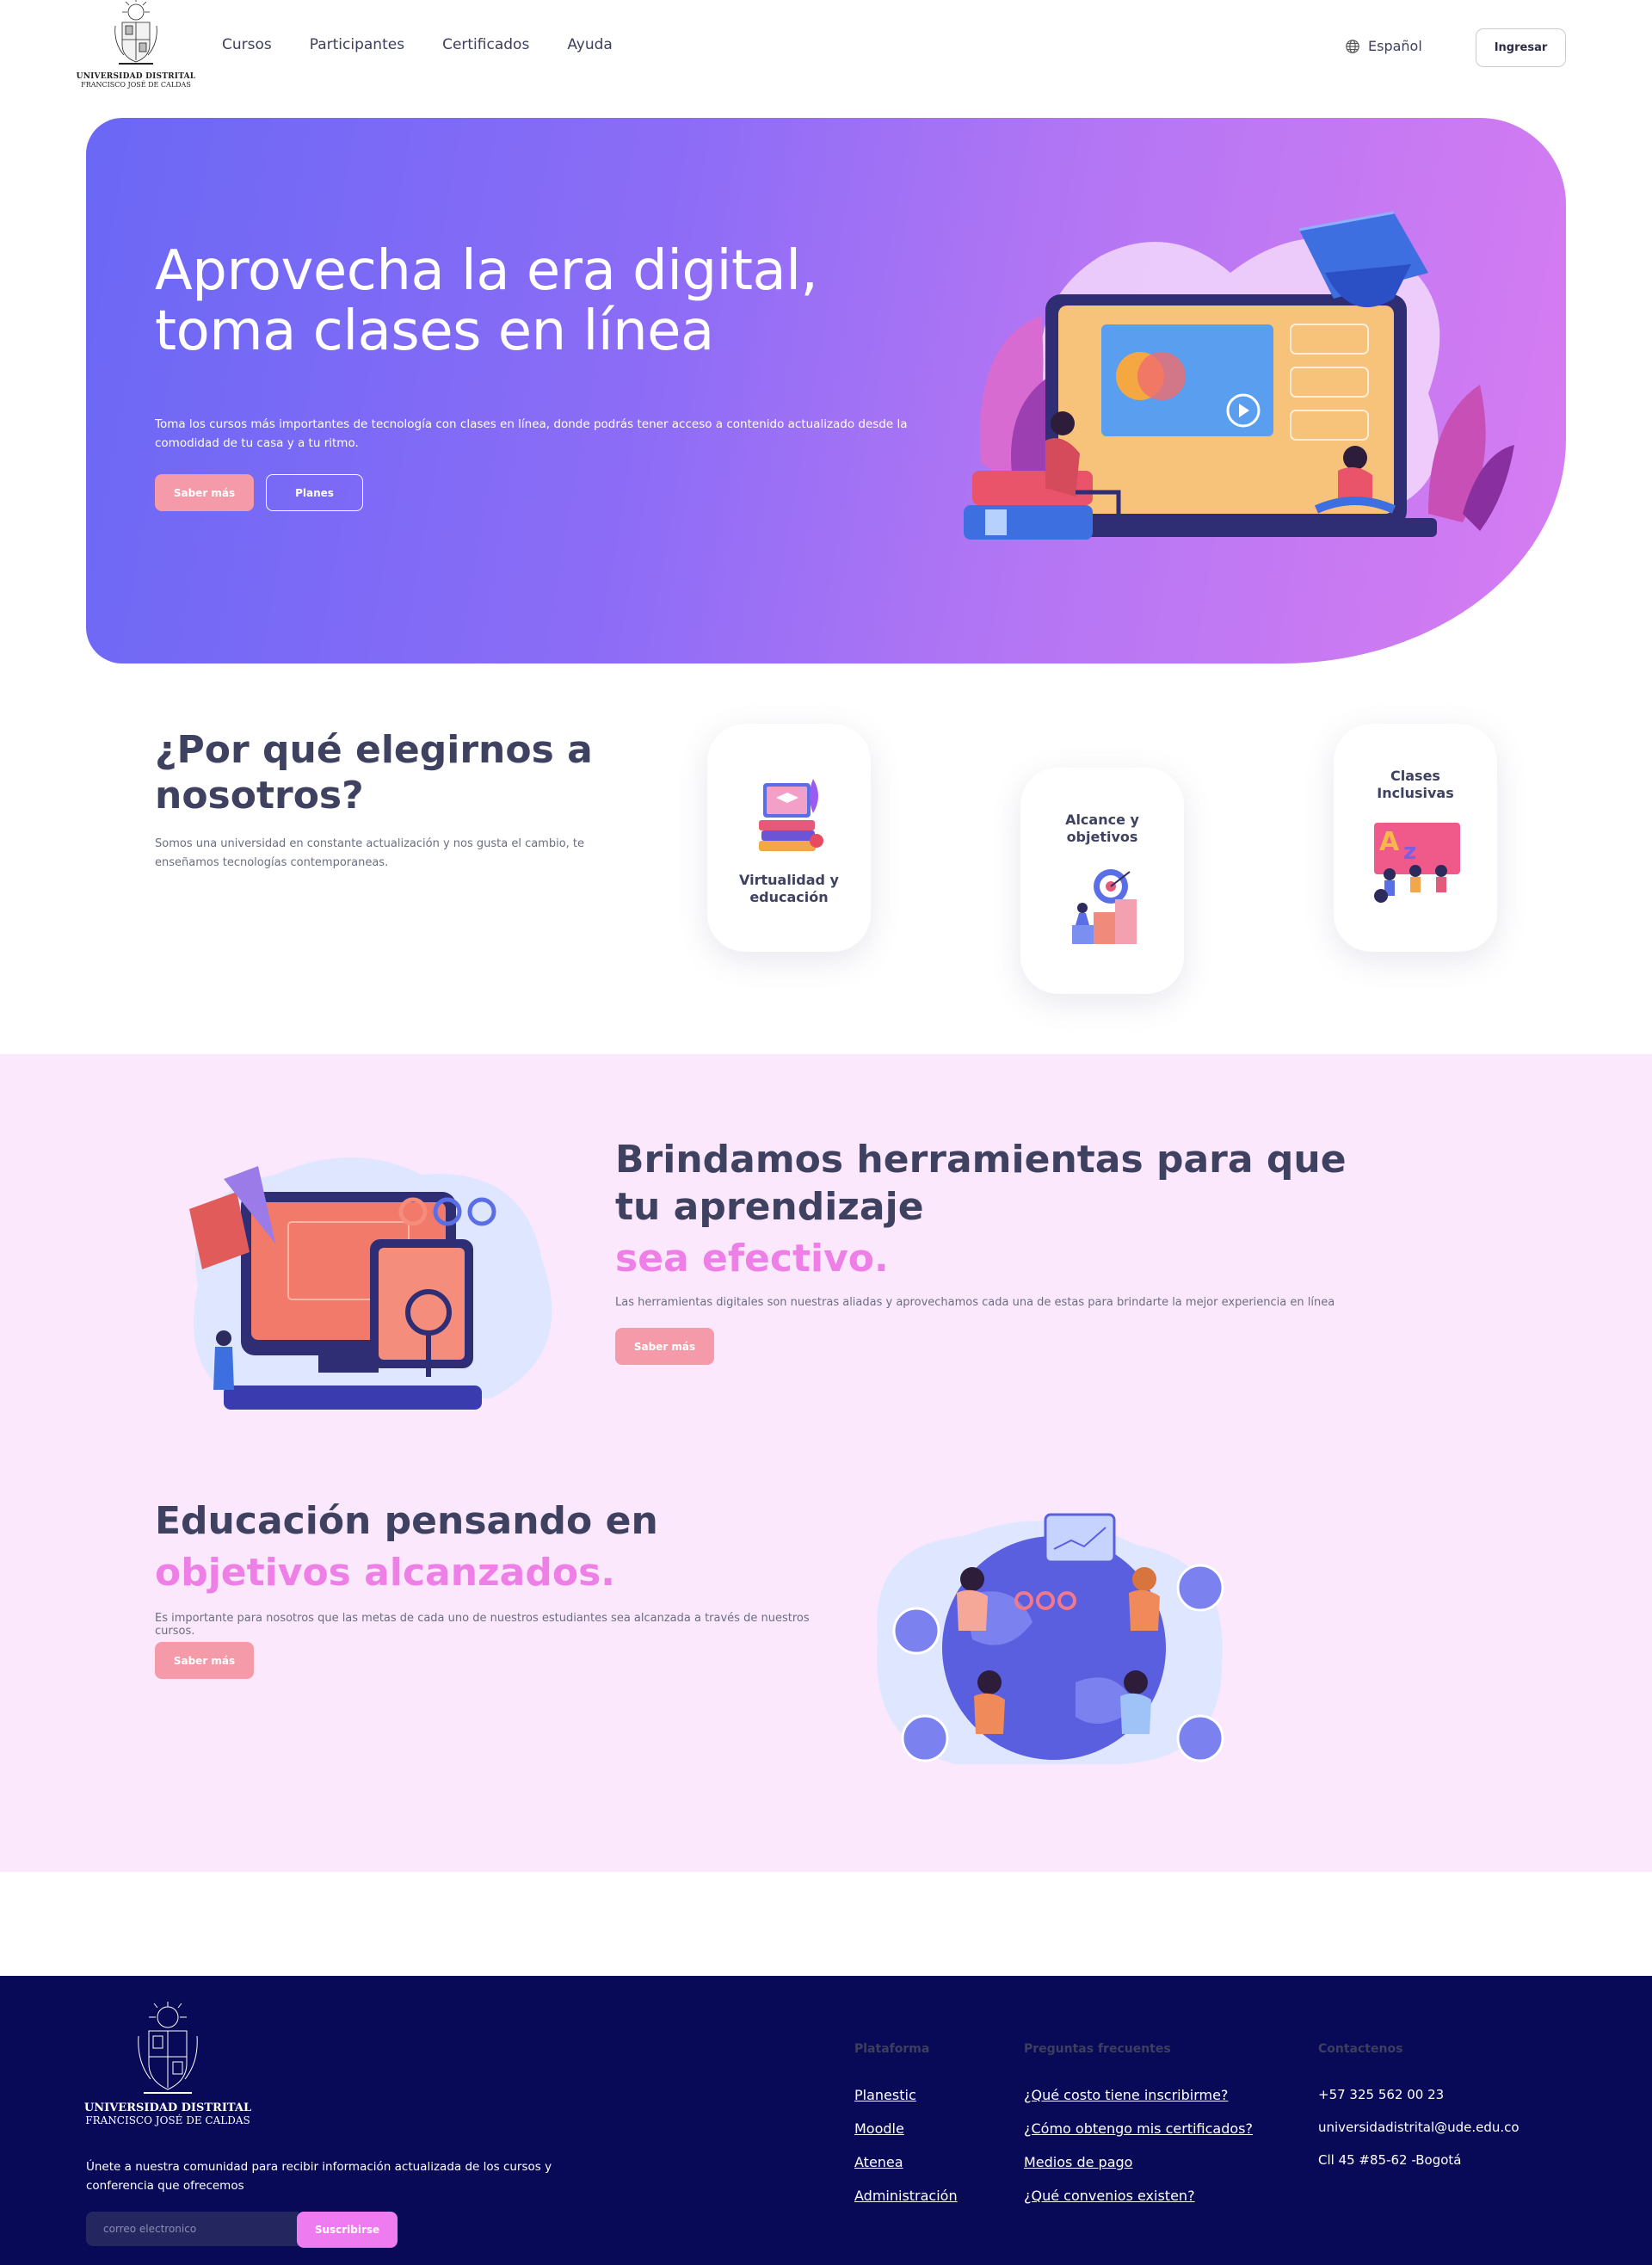 Image resolution: width=1652 pixels, height=2265 pixels. What do you see at coordinates (1352, 46) in the screenshot?
I see `globe-icon` at bounding box center [1352, 46].